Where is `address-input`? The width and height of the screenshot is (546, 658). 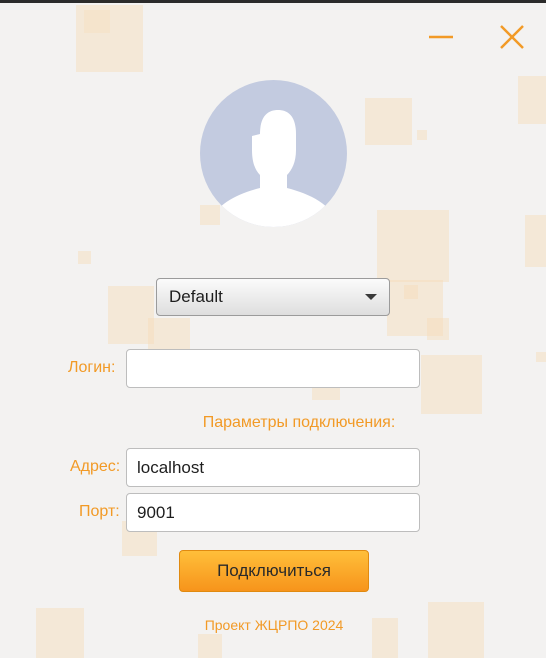
address-input is located at coordinates (273, 467).